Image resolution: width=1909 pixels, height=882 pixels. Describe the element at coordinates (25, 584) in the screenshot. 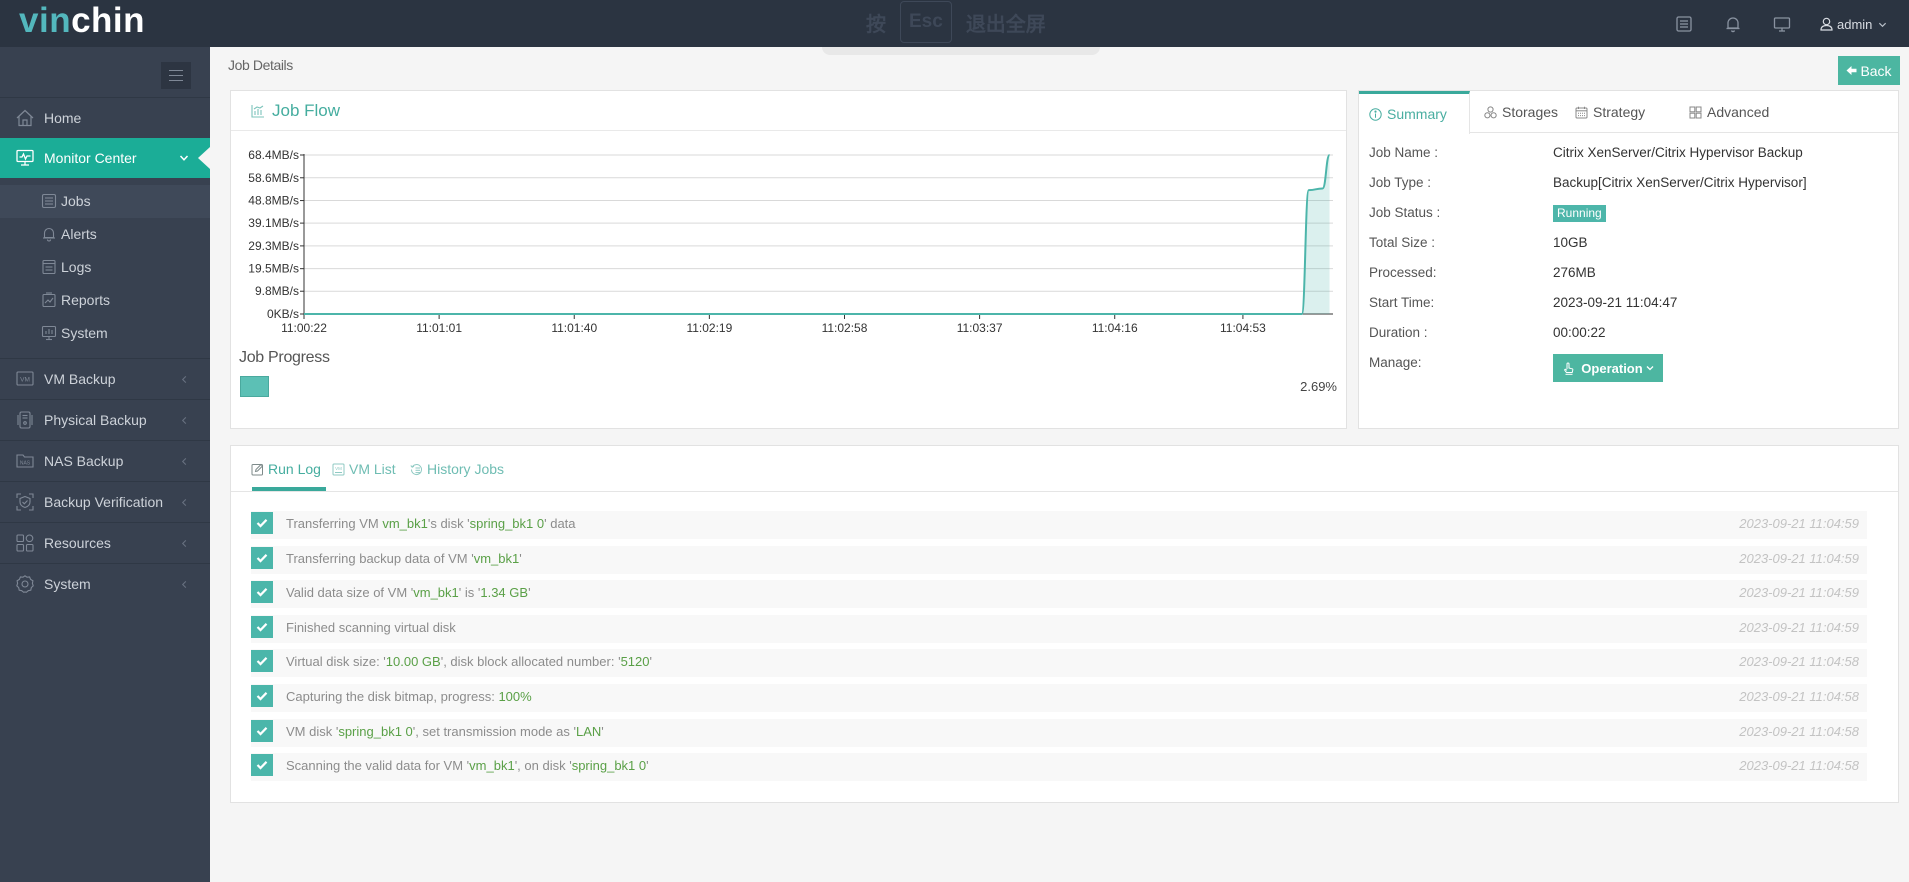

I see `gear-icon` at that location.